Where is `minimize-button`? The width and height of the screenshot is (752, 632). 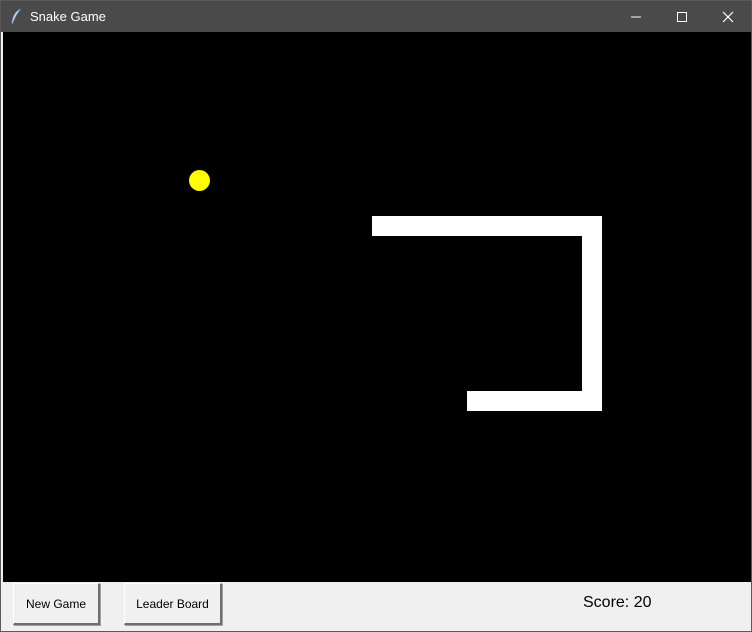 minimize-button is located at coordinates (636, 16).